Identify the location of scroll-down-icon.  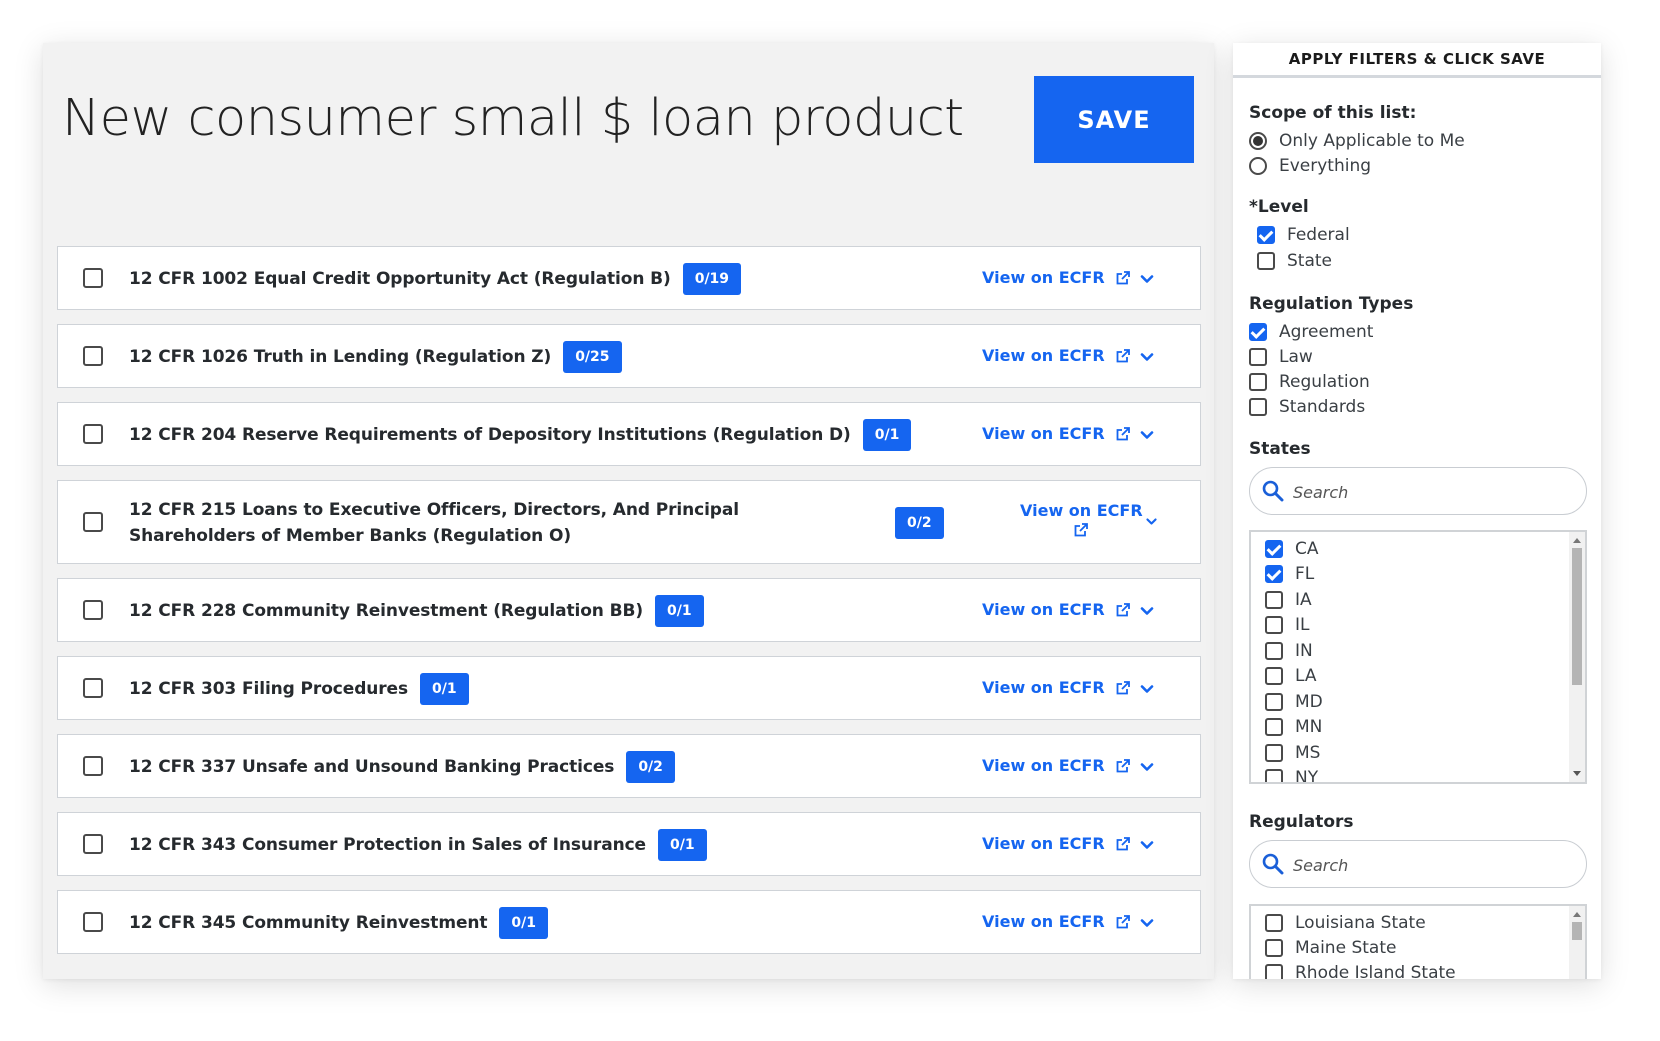
(1577, 773).